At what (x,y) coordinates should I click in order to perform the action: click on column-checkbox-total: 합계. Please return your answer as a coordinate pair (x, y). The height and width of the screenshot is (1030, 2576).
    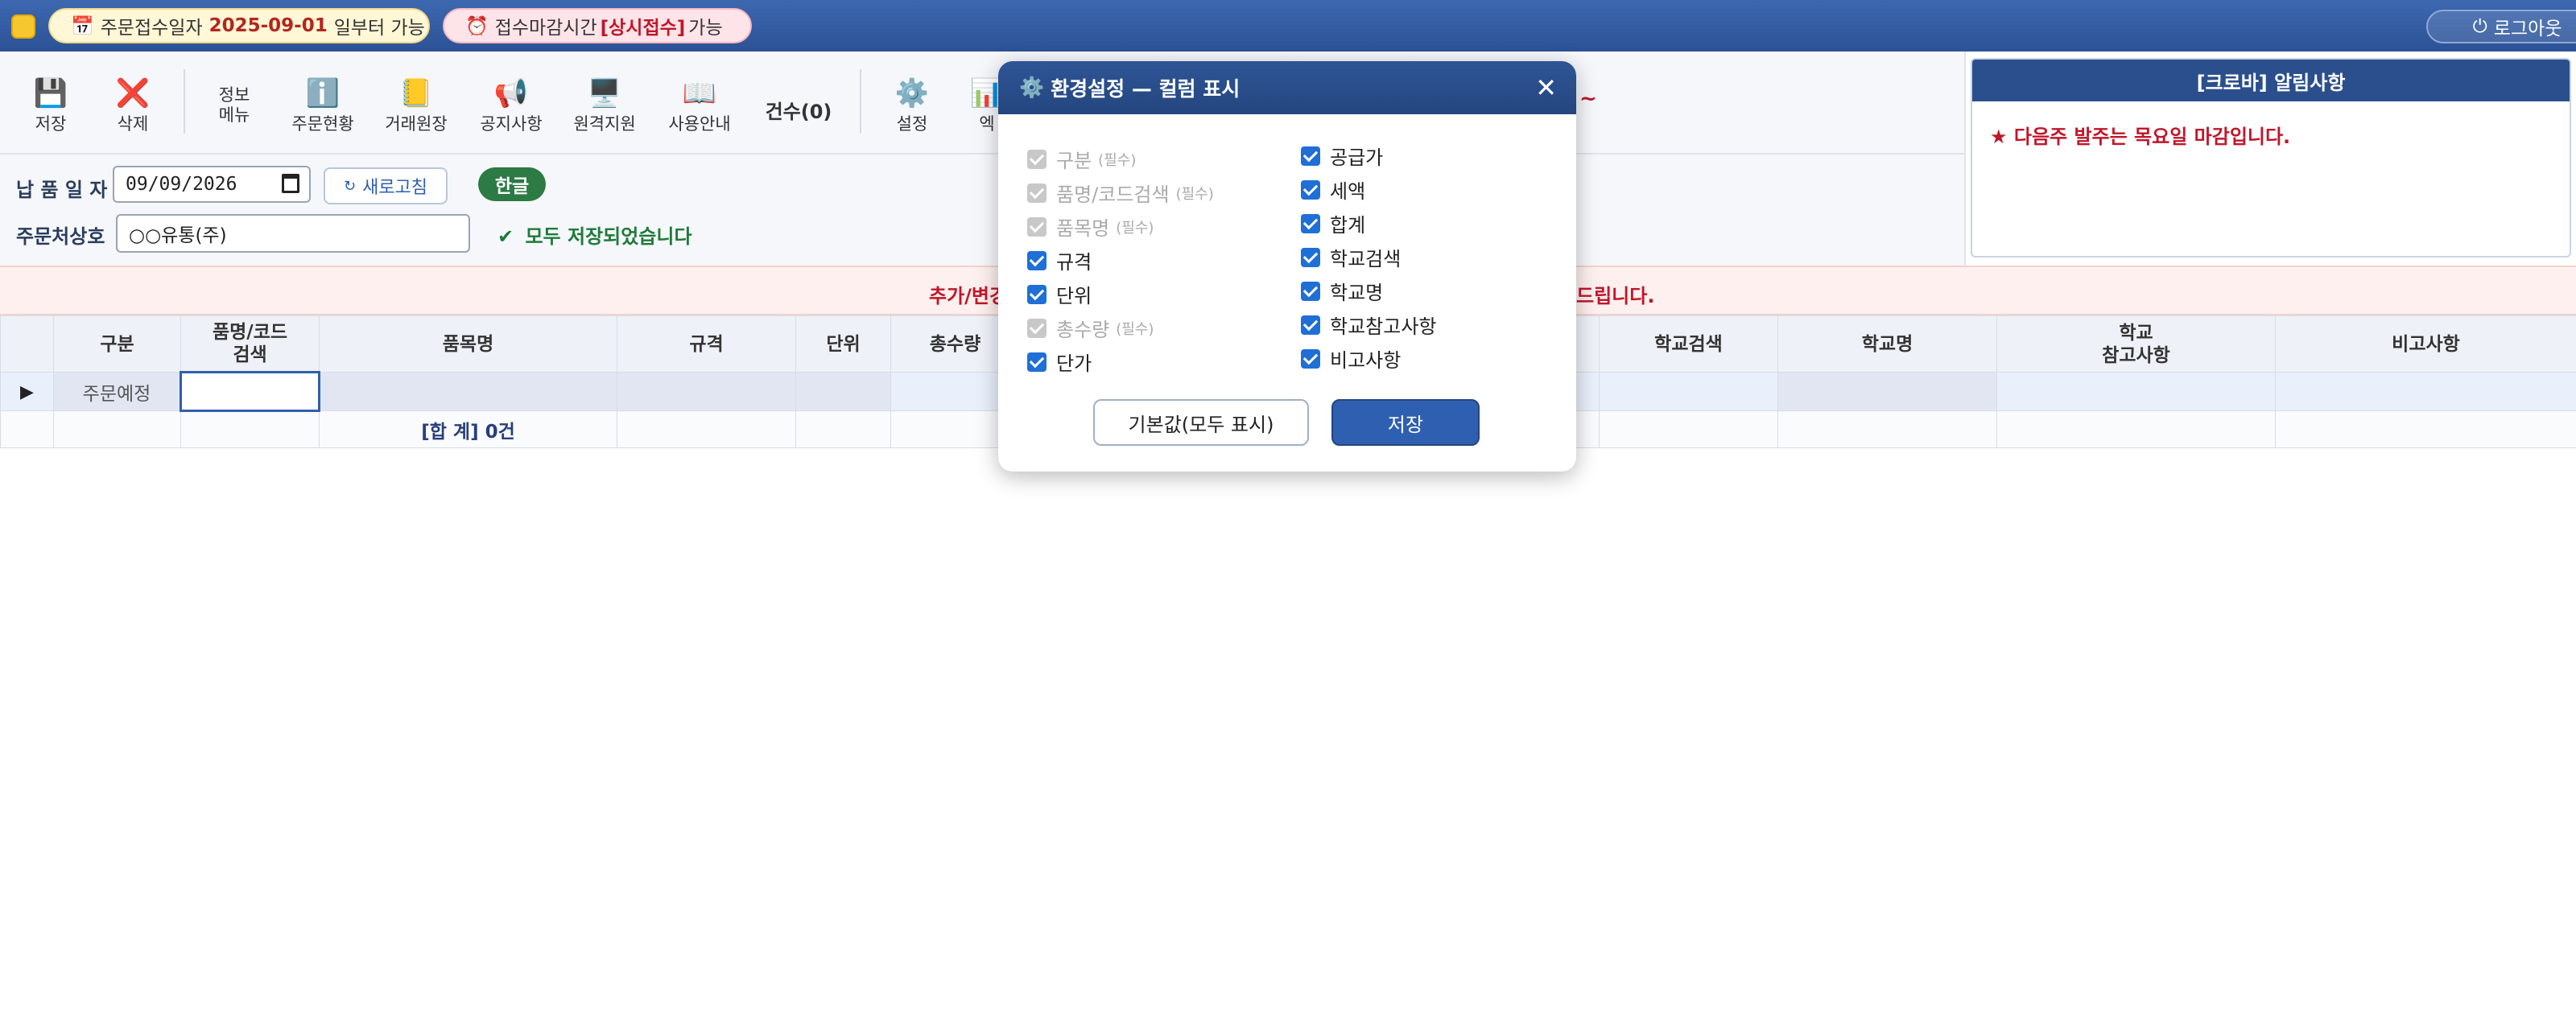
    Looking at the image, I should click on (1333, 223).